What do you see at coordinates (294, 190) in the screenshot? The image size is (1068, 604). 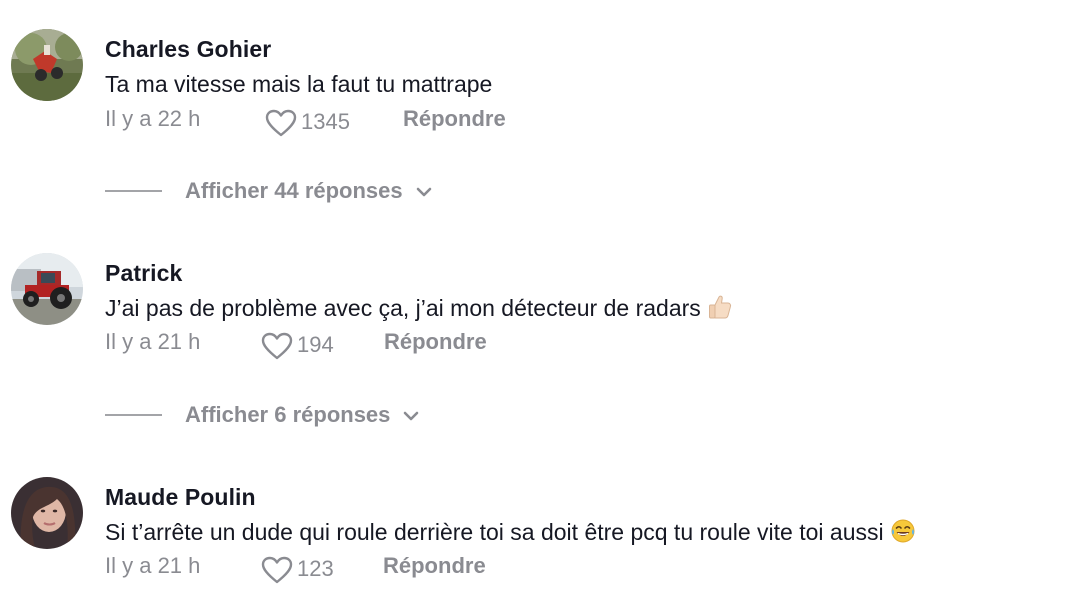 I see `view-replies-label: Afficher 44 réponses` at bounding box center [294, 190].